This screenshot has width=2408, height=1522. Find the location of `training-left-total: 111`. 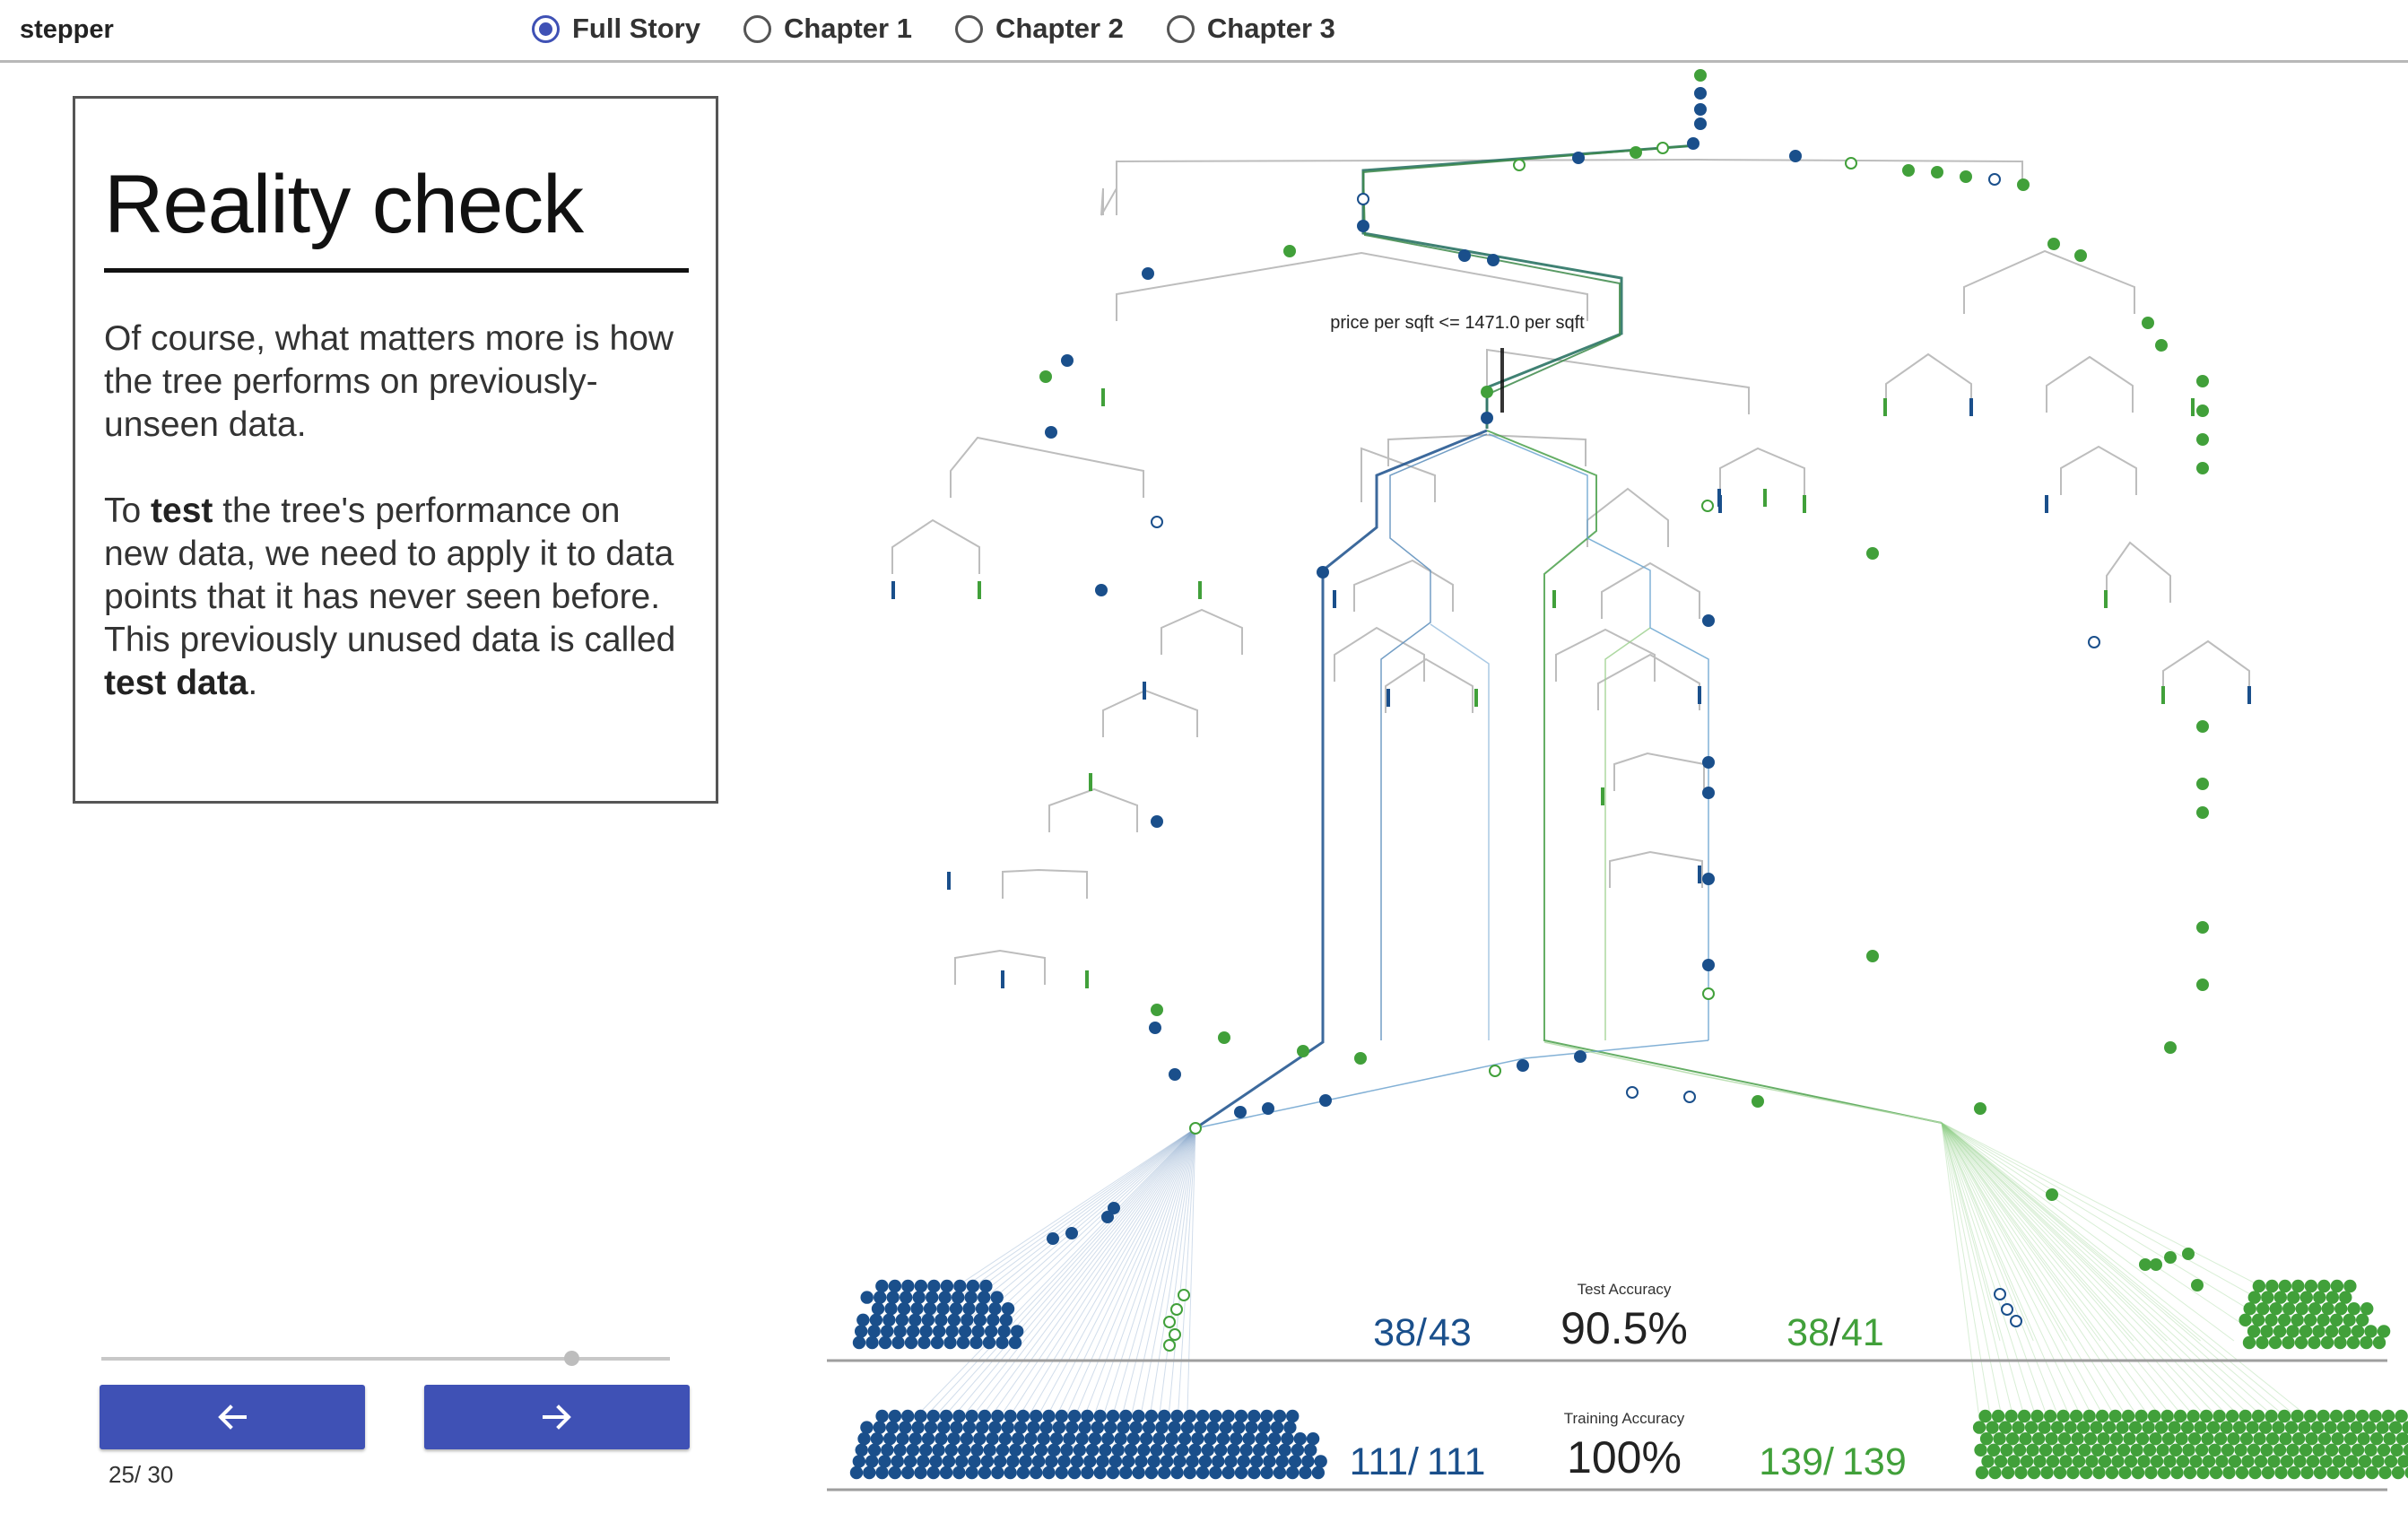

training-left-total: 111 is located at coordinates (1456, 1461).